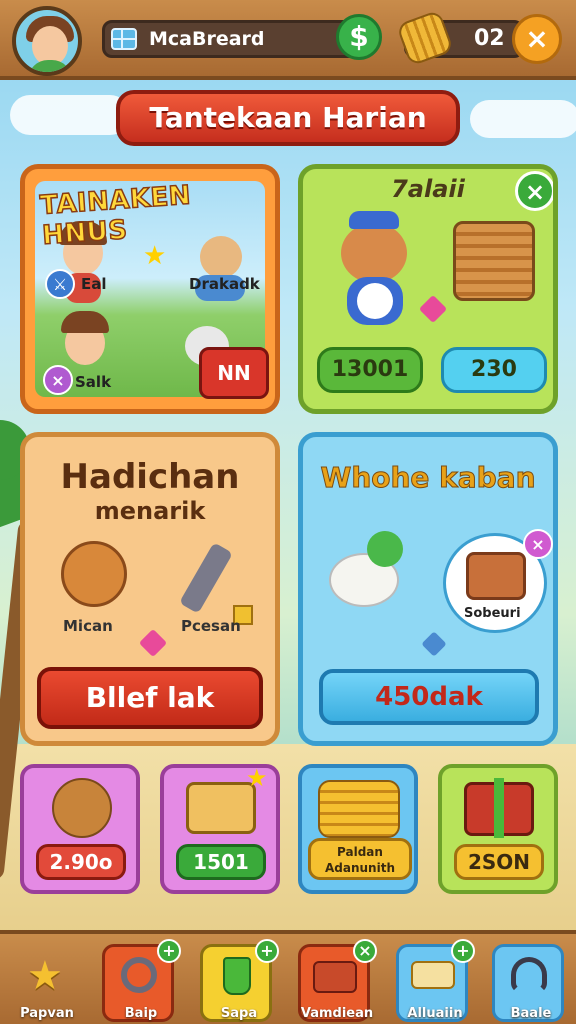  I want to click on map-icon, so click(124, 39).